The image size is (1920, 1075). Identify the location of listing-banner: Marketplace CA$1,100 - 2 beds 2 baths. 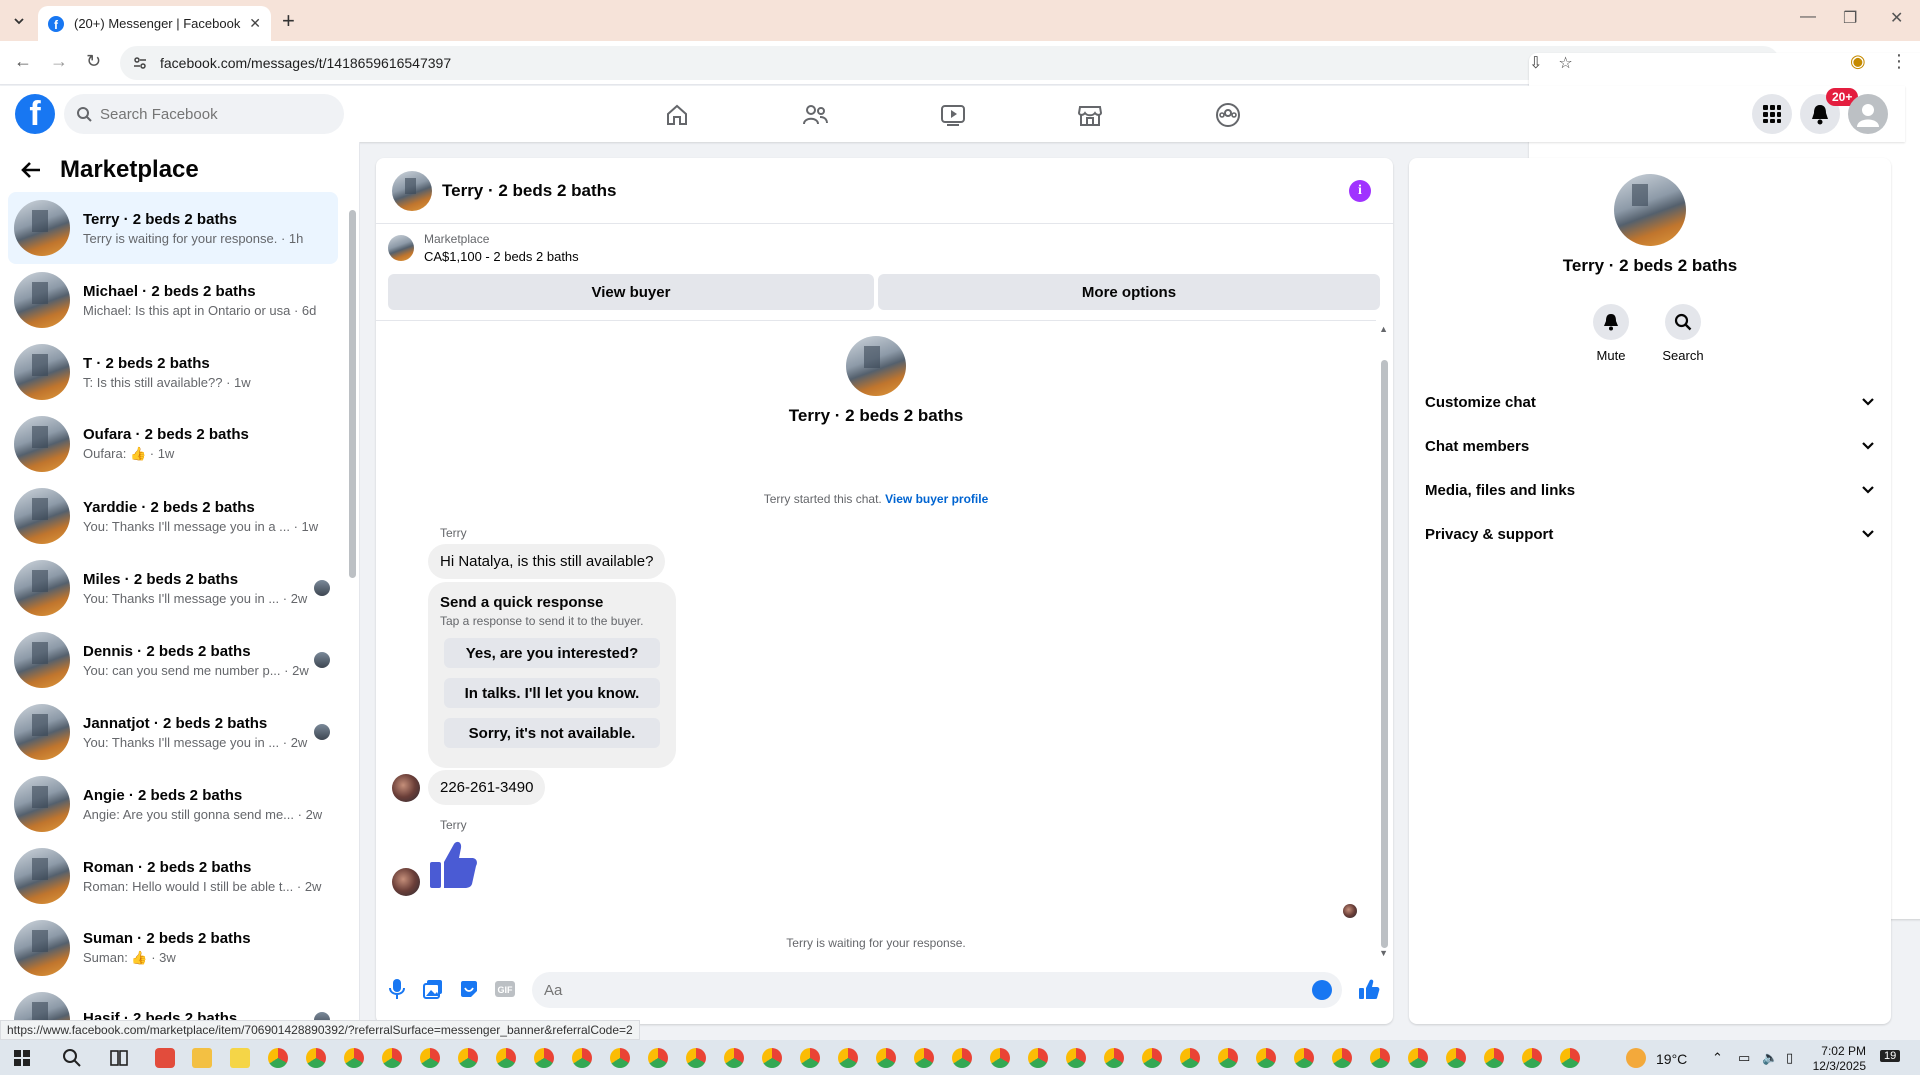
(483, 248).